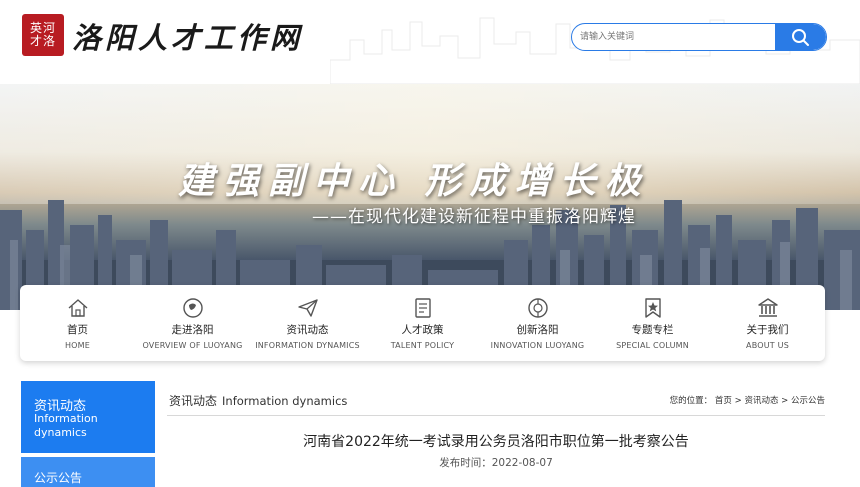  Describe the element at coordinates (307, 308) in the screenshot. I see `paper-plane-icon` at that location.